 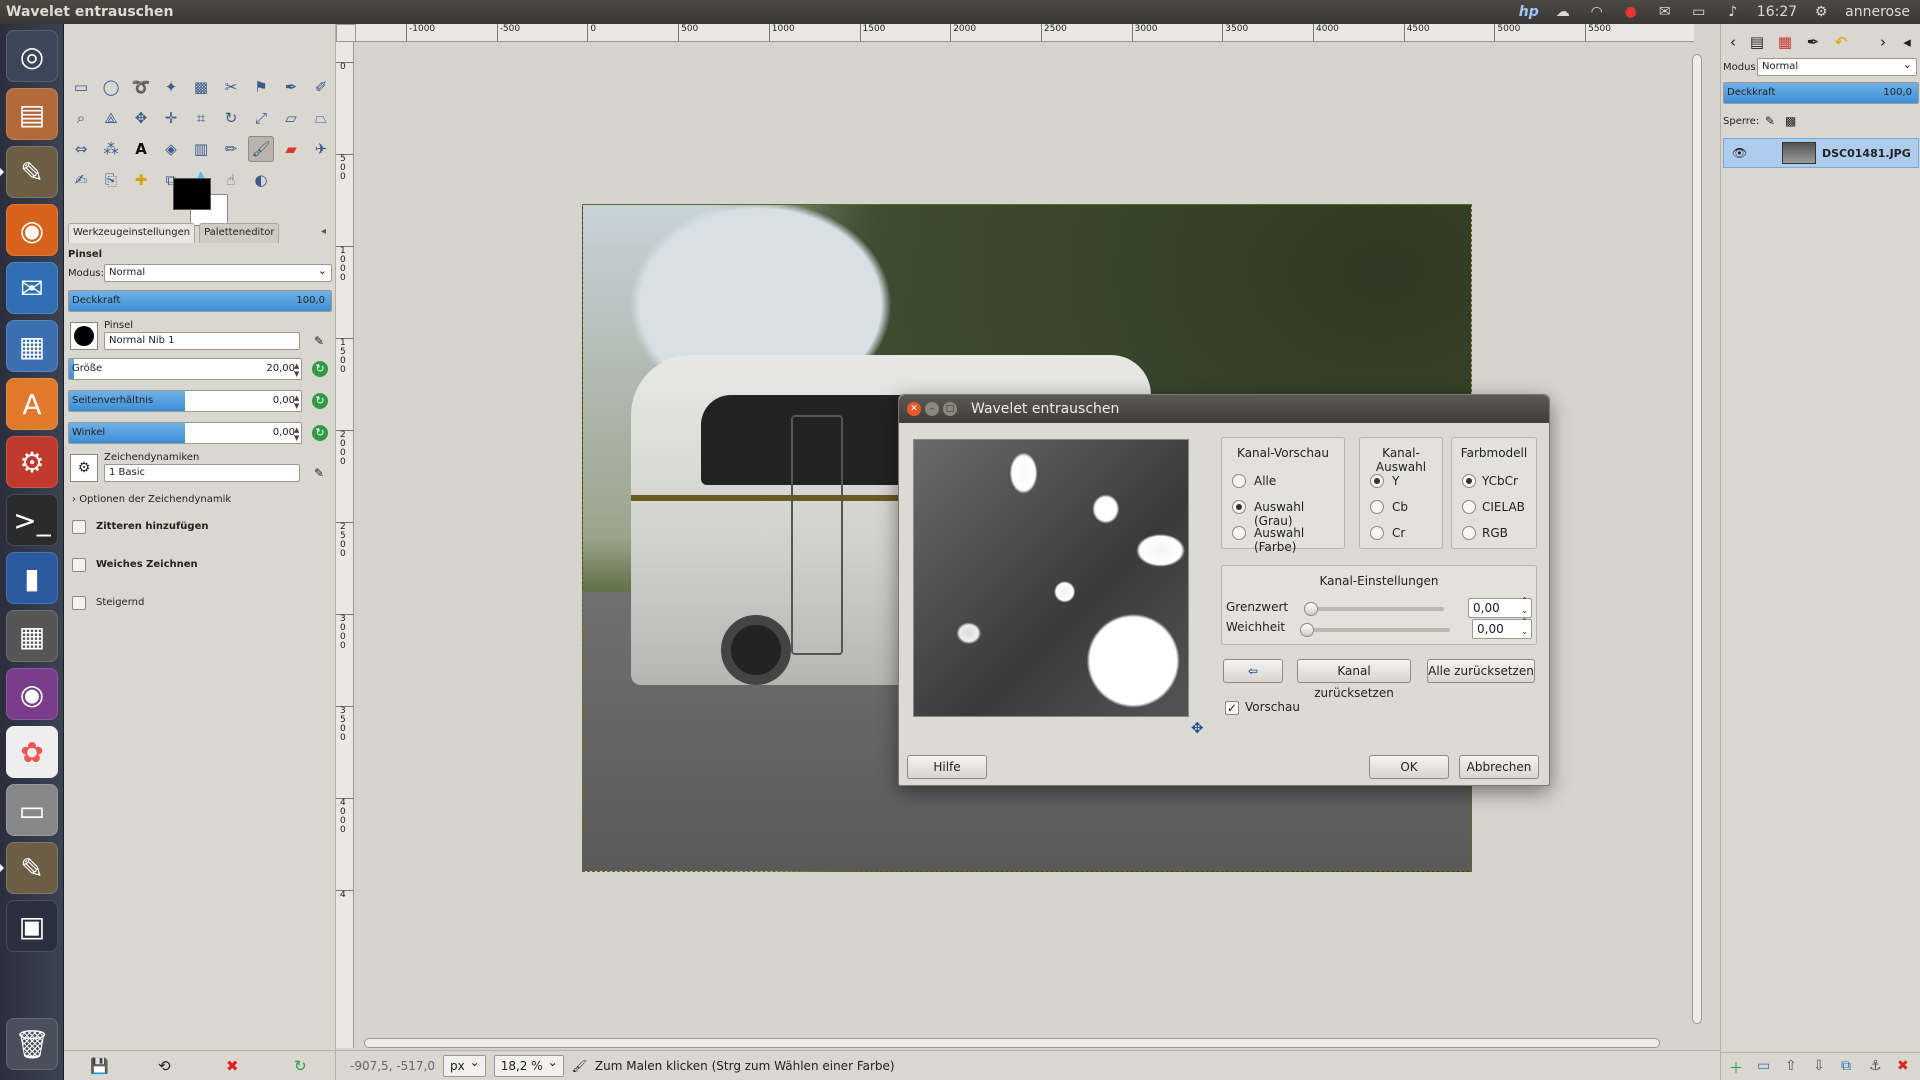 What do you see at coordinates (1253, 671) in the screenshot?
I see `back-arrow-button: ⇦` at bounding box center [1253, 671].